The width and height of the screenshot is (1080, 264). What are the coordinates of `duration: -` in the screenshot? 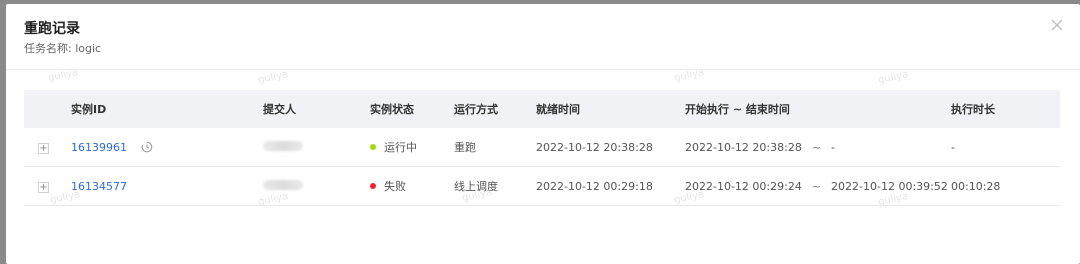 It's located at (953, 147).